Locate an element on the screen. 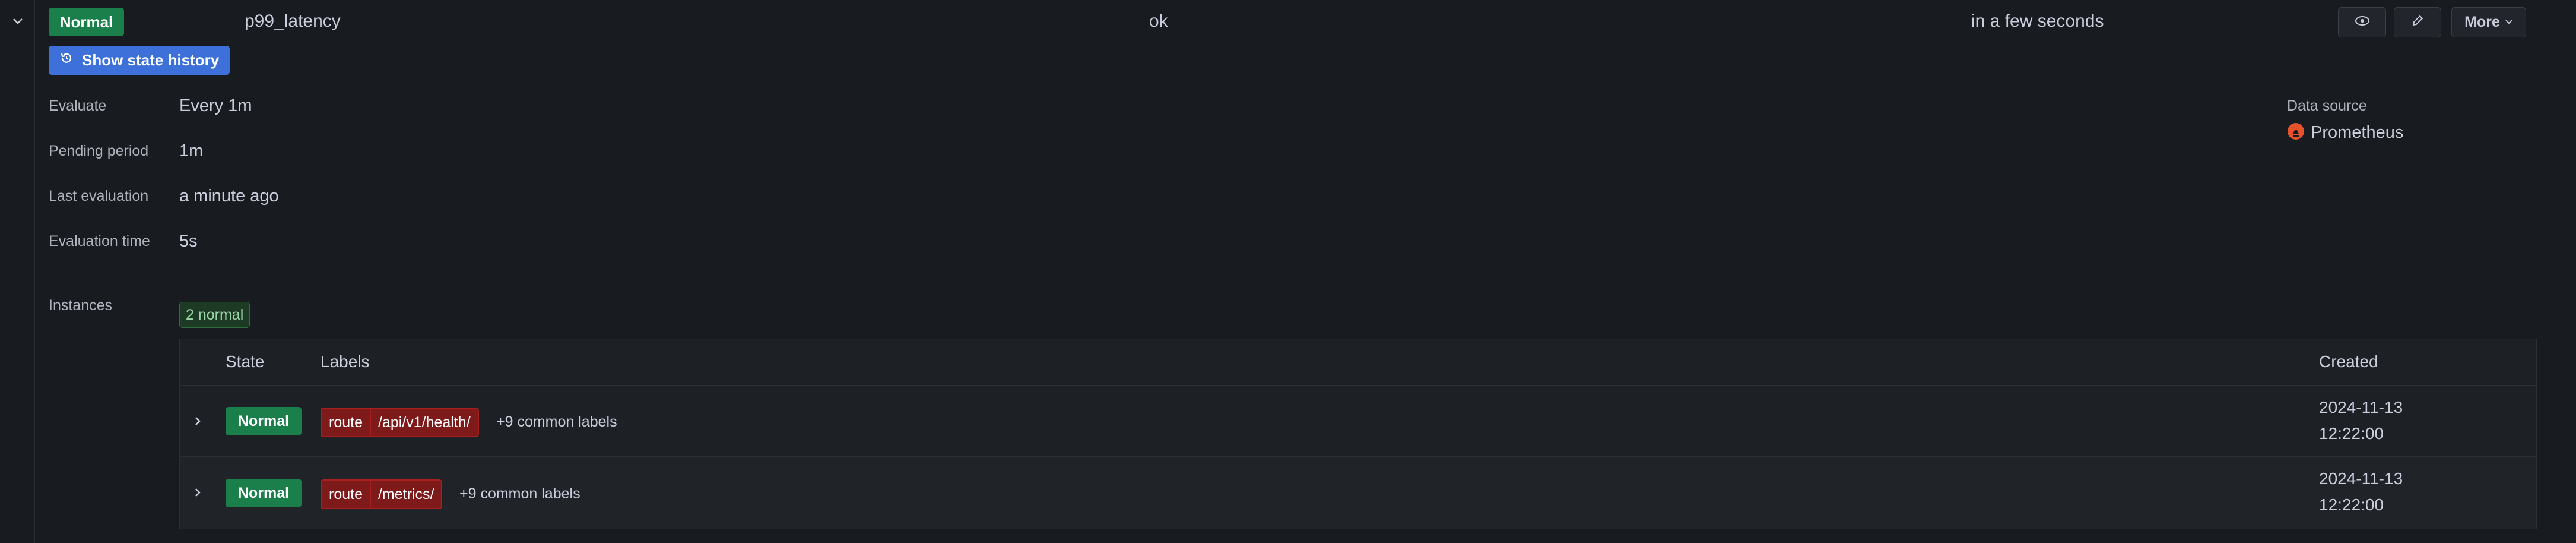 Image resolution: width=2576 pixels, height=543 pixels. evaluation-time-value: 5s is located at coordinates (188, 241).